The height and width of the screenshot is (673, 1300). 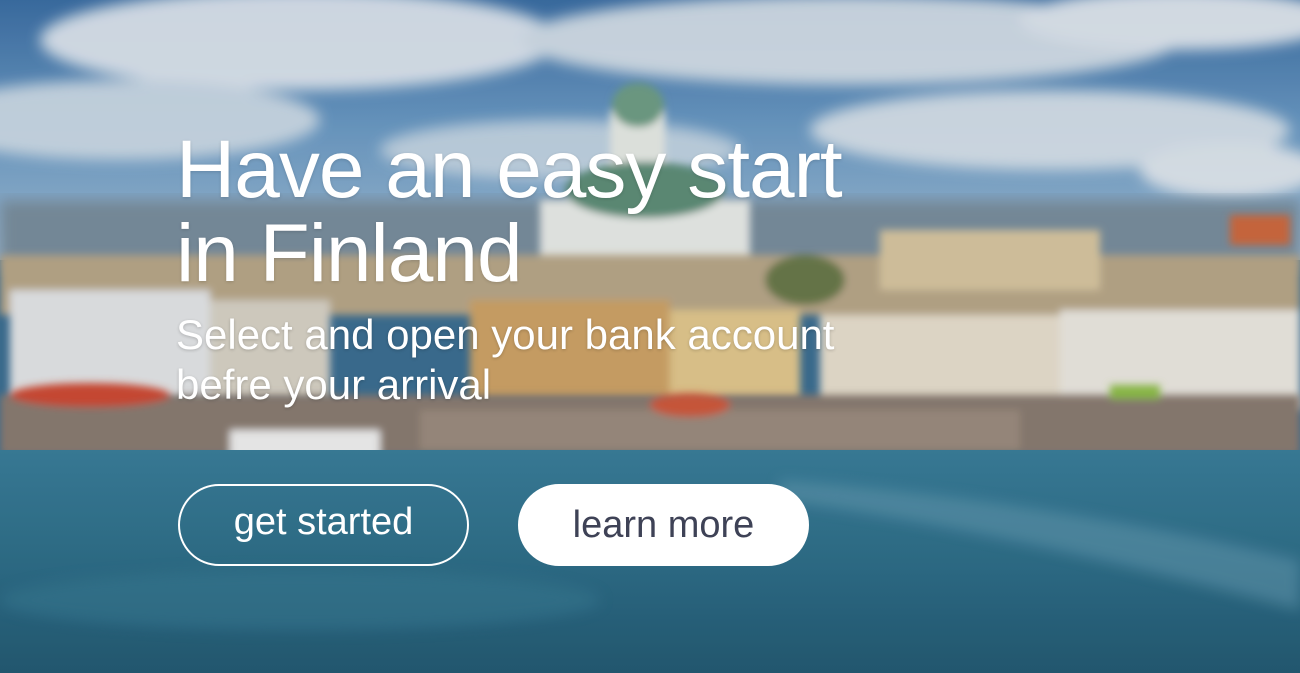 I want to click on headline-line-2: in Finland, so click(x=349, y=253).